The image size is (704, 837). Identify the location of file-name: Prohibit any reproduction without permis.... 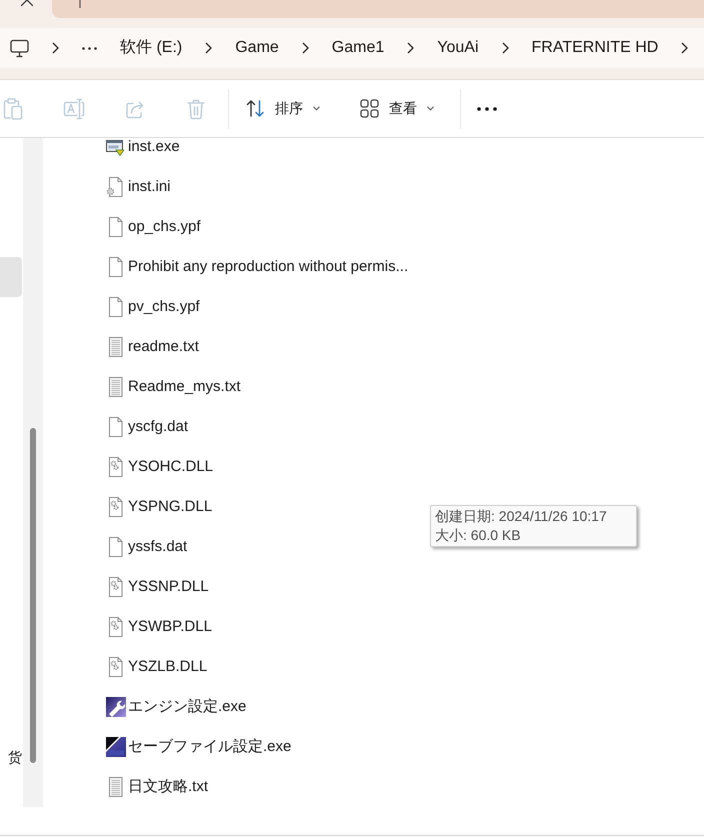
(268, 267).